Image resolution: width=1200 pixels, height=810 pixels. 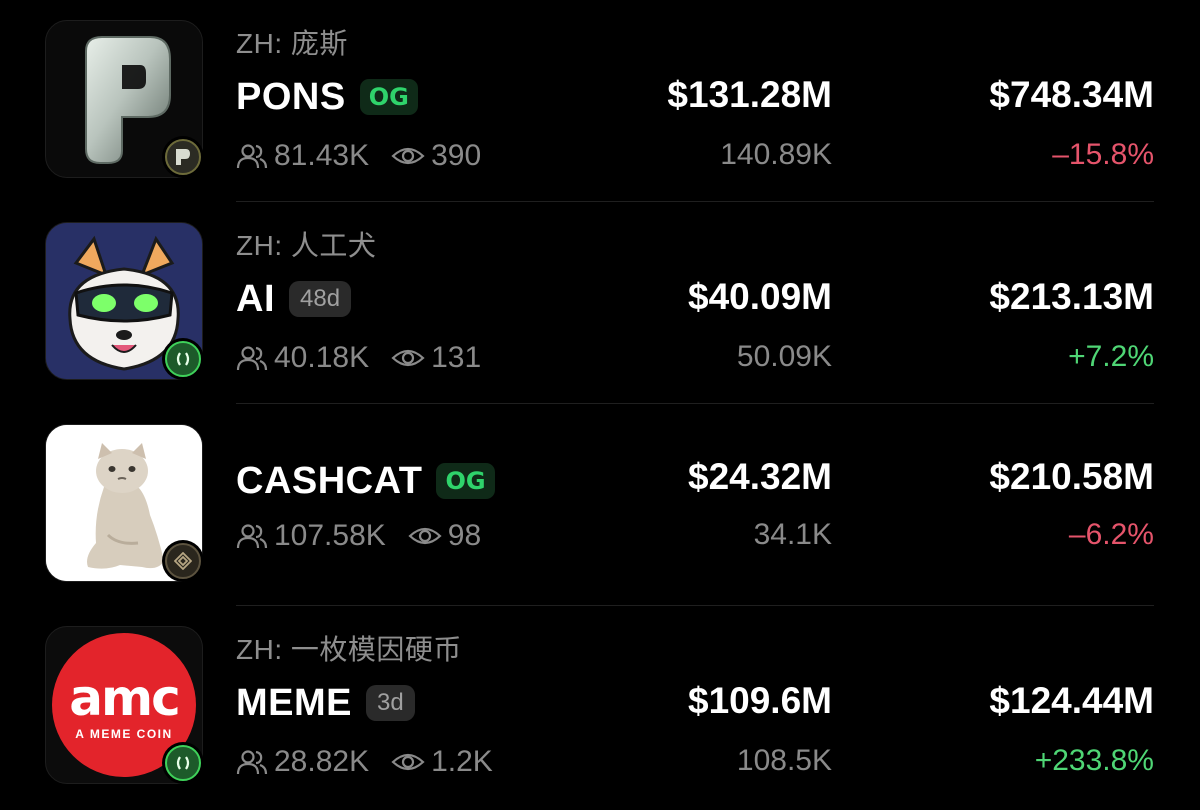 I want to click on token-stats: 40.18K 131, so click(x=358, y=358).